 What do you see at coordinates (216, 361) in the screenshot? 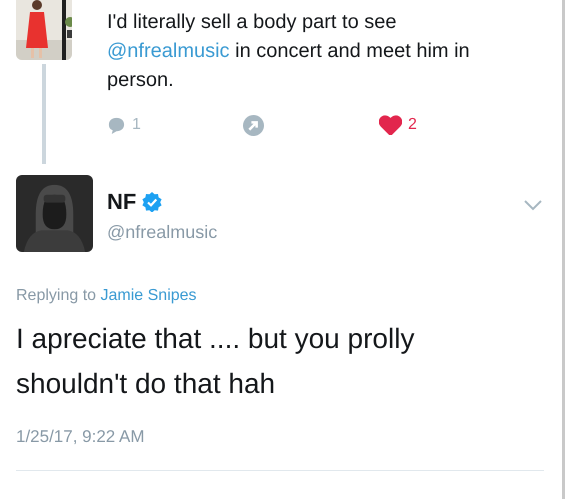
I see `reply-text: I apreciate that .... but you prolly shouldn't do that hah` at bounding box center [216, 361].